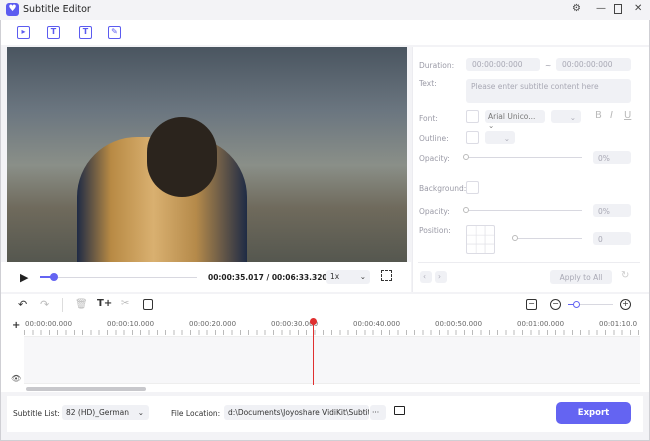 Image resolution: width=650 pixels, height=441 pixels. I want to click on outline-color-swatch, so click(472, 137).